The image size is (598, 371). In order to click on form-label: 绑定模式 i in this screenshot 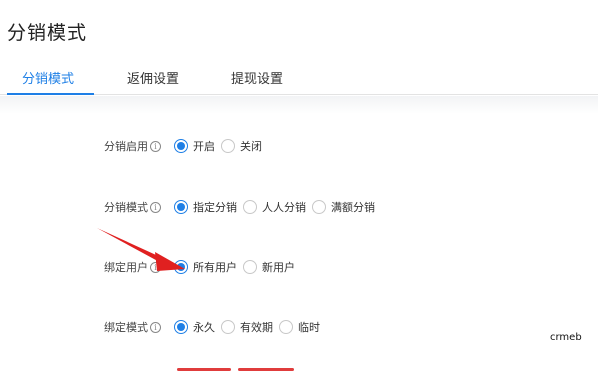, I will do `click(132, 327)`.